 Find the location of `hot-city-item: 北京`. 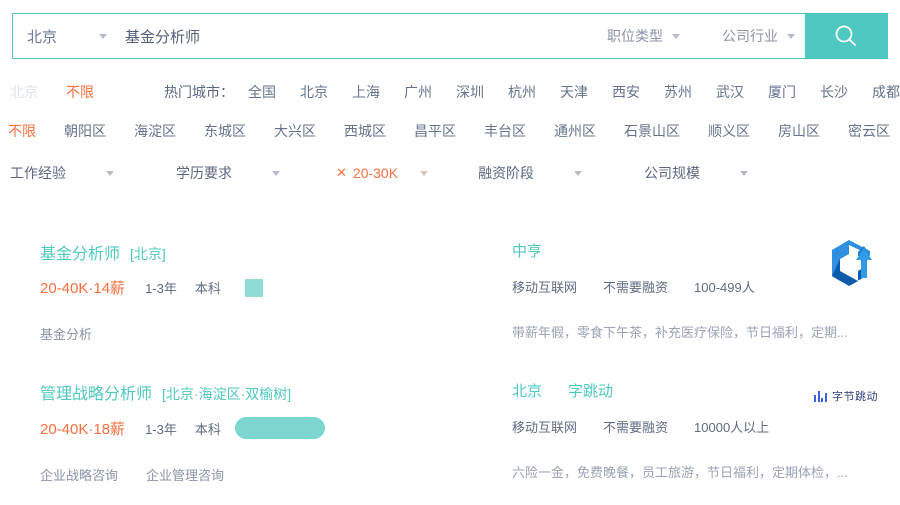

hot-city-item: 北京 is located at coordinates (314, 92).